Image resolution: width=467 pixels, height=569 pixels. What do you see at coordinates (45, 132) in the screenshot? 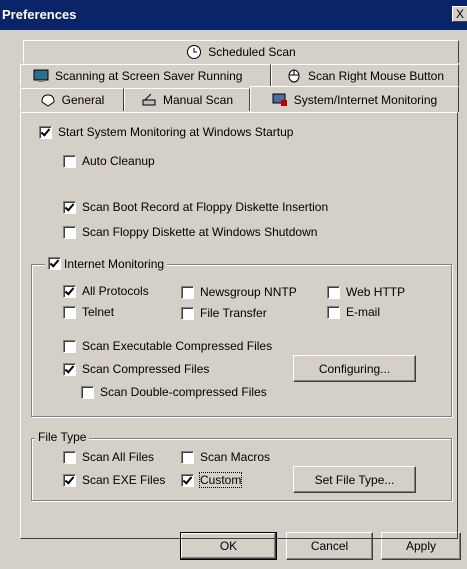
I see `start-monitoring-checkbox` at bounding box center [45, 132].